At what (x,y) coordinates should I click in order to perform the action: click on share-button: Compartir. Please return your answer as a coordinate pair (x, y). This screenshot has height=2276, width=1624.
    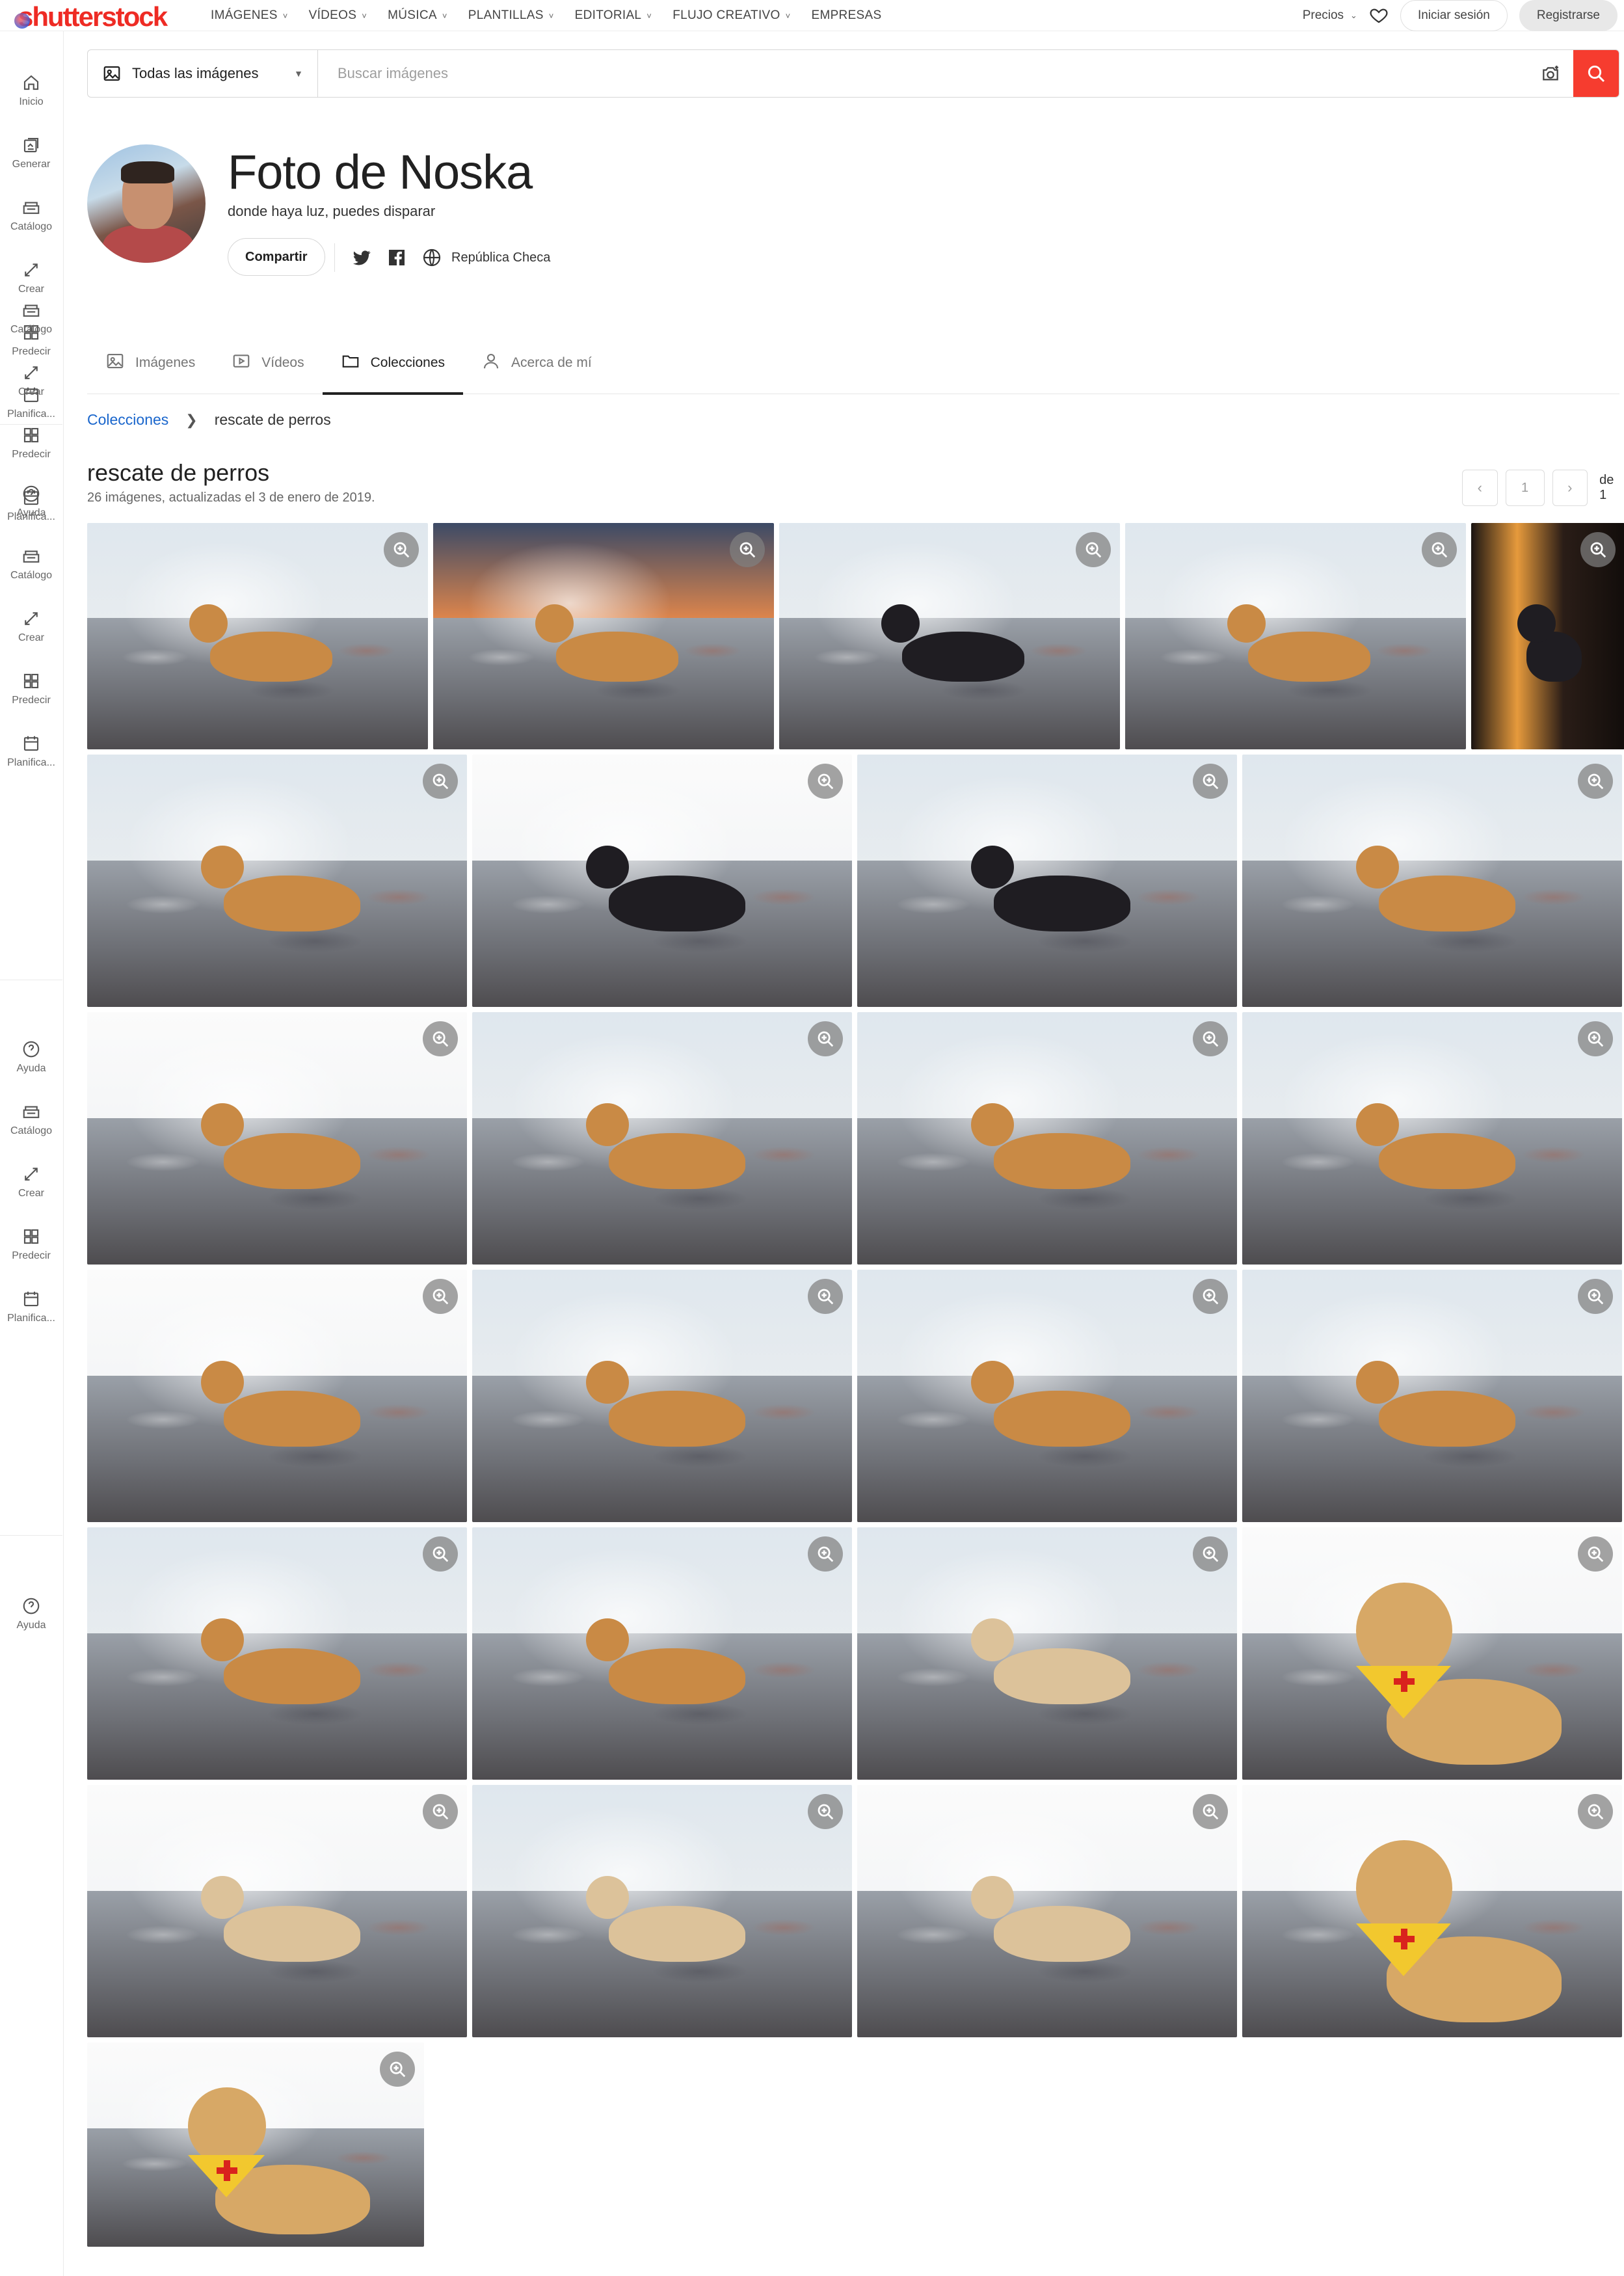
    Looking at the image, I should click on (276, 257).